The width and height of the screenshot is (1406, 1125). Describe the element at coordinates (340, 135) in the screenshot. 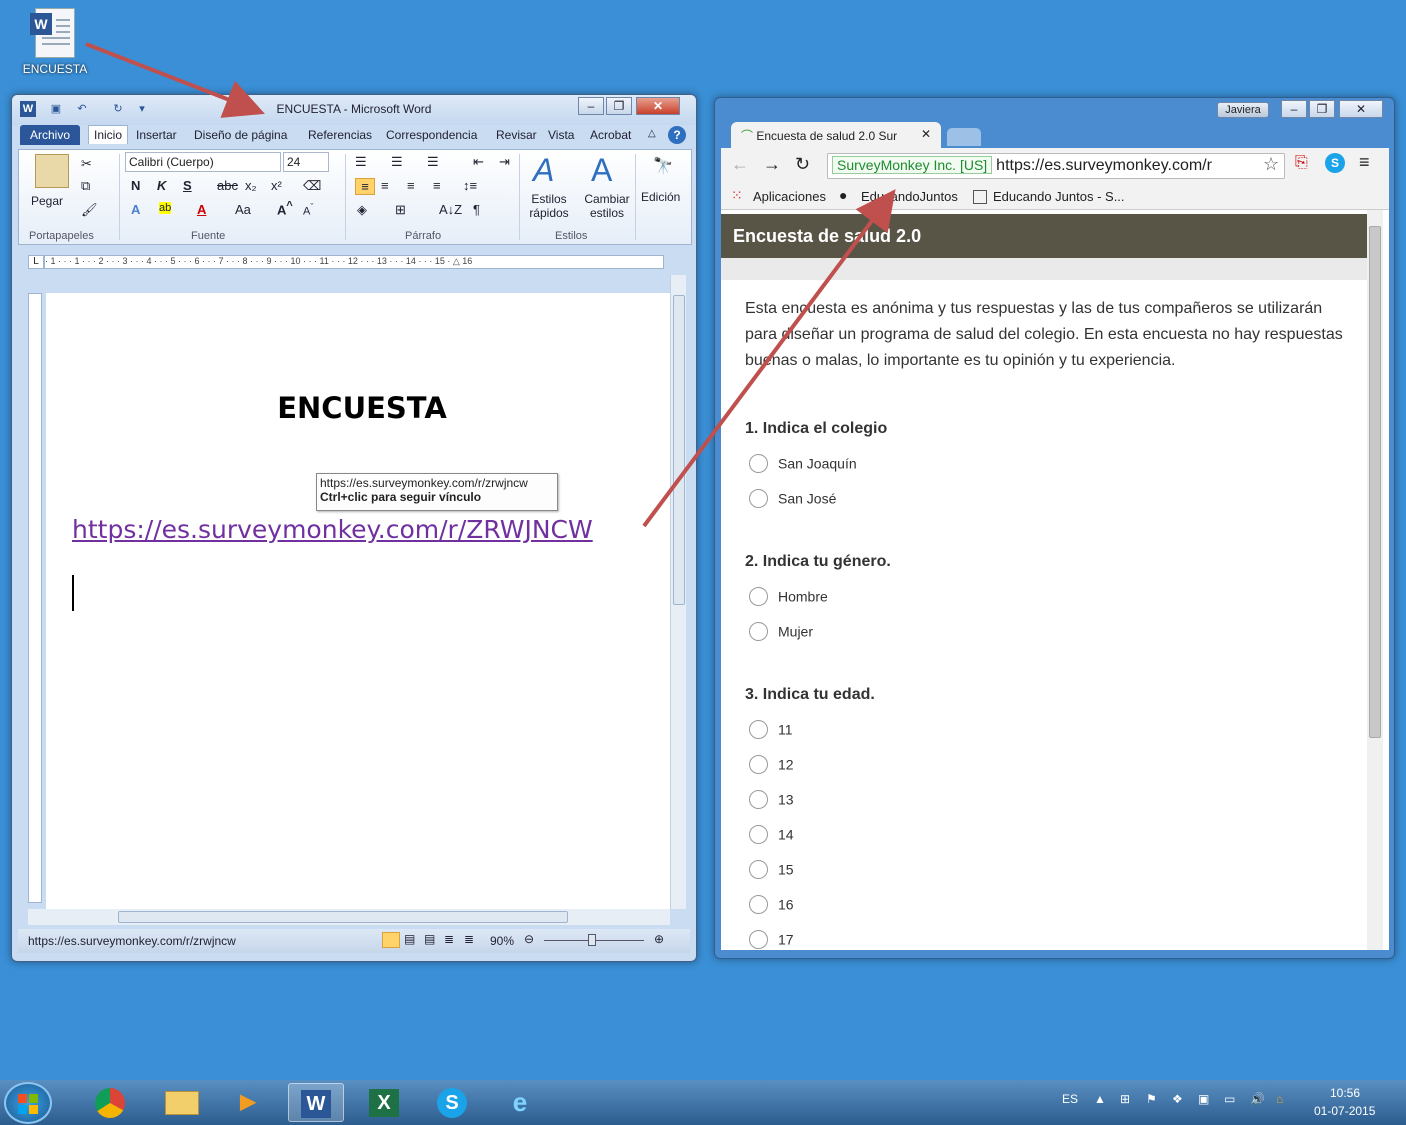

I see `tab-referencias: Referencias` at that location.